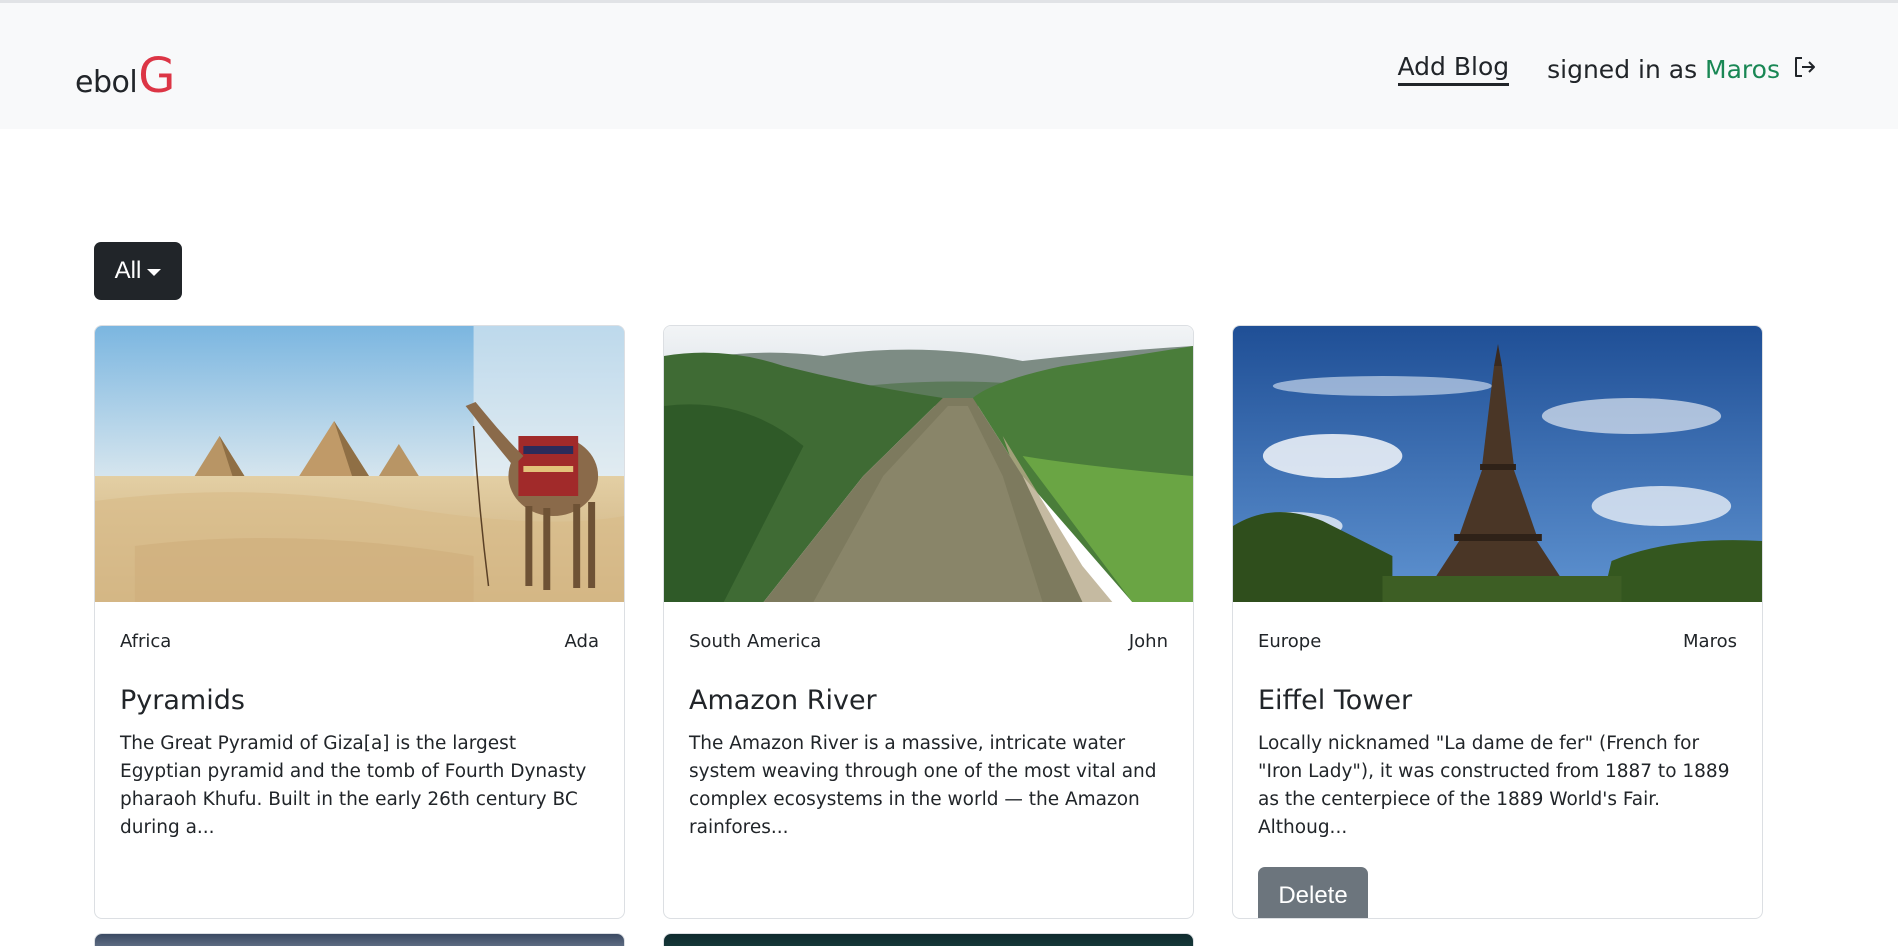 The image size is (1898, 946). Describe the element at coordinates (1710, 641) in the screenshot. I see `post-author: Maros` at that location.